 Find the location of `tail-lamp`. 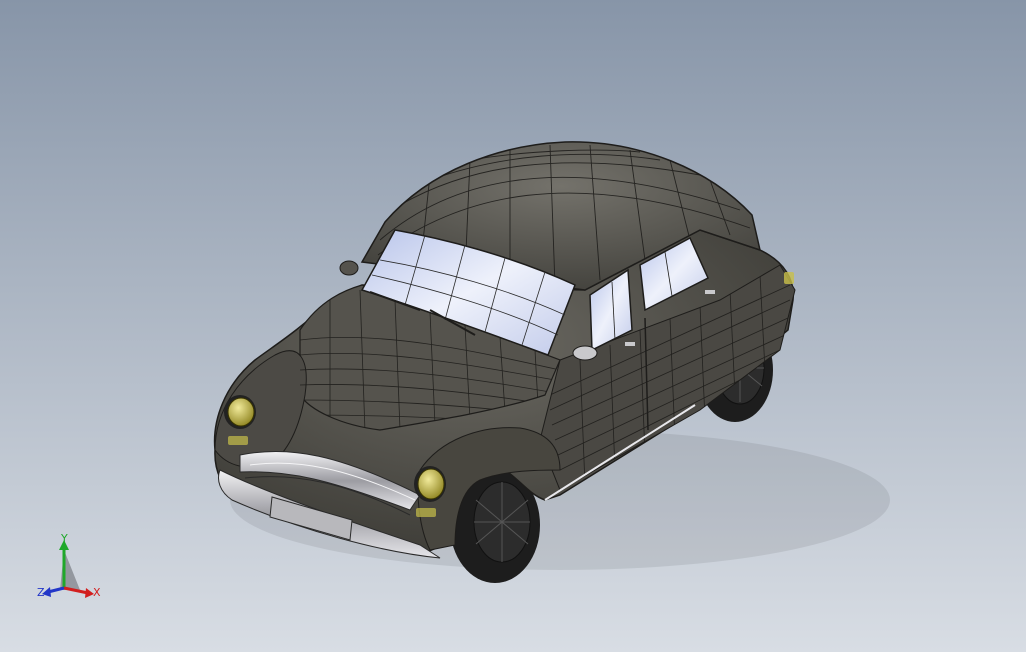

tail-lamp is located at coordinates (789, 278).